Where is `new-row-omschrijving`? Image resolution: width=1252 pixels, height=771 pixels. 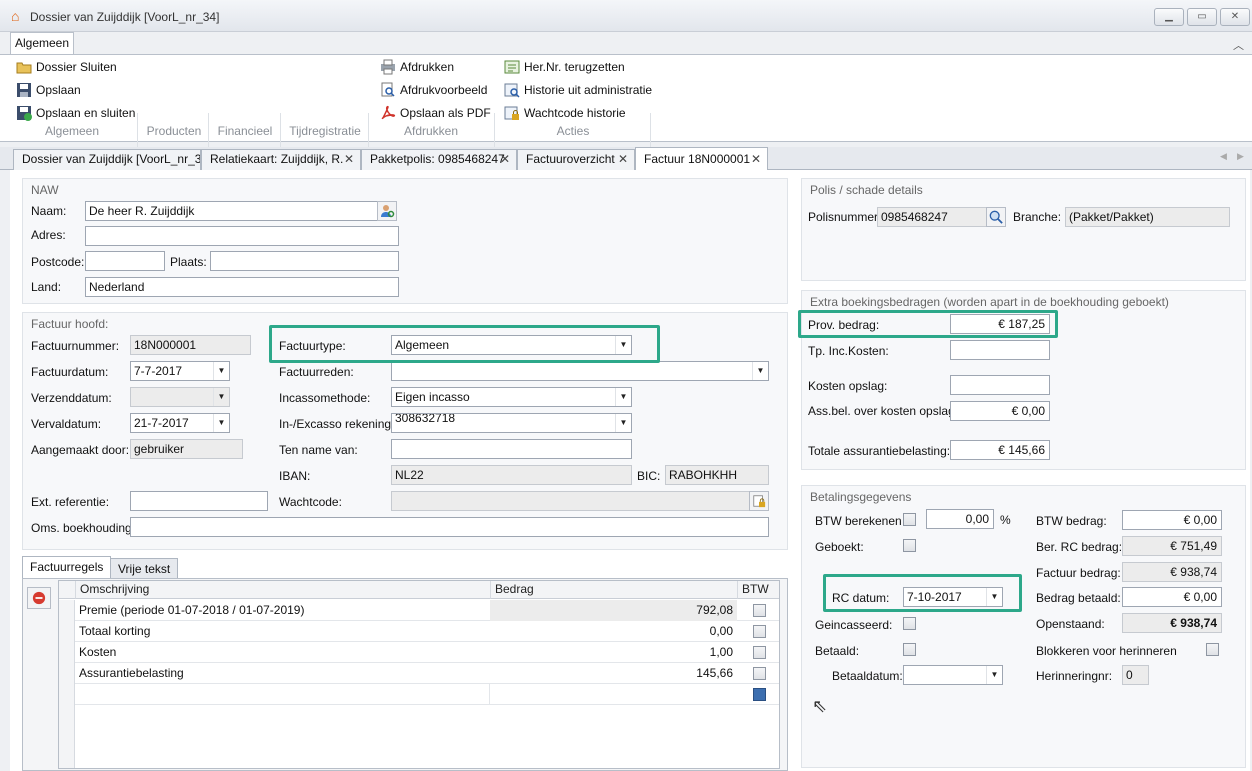 new-row-omschrijving is located at coordinates (282, 694).